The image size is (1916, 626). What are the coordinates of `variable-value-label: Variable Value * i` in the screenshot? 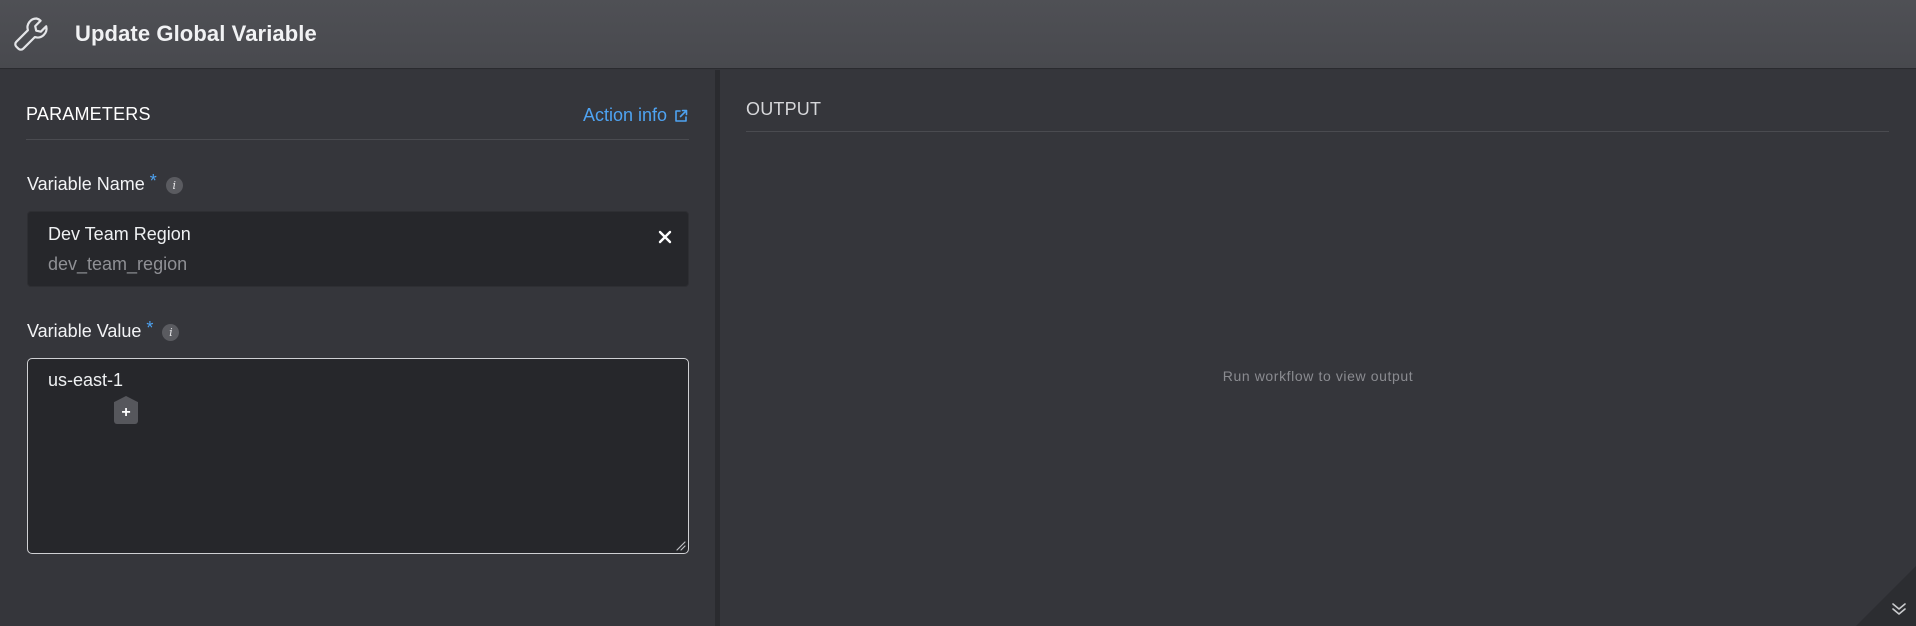 It's located at (103, 330).